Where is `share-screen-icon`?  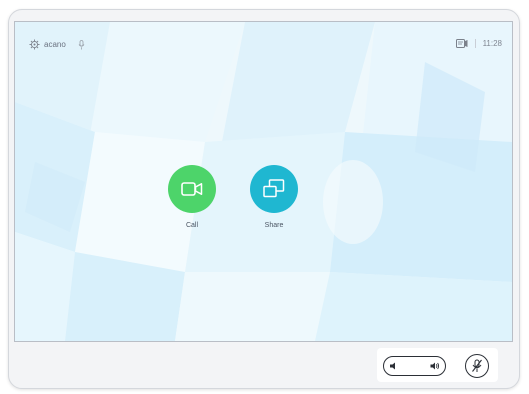 share-screen-icon is located at coordinates (274, 188).